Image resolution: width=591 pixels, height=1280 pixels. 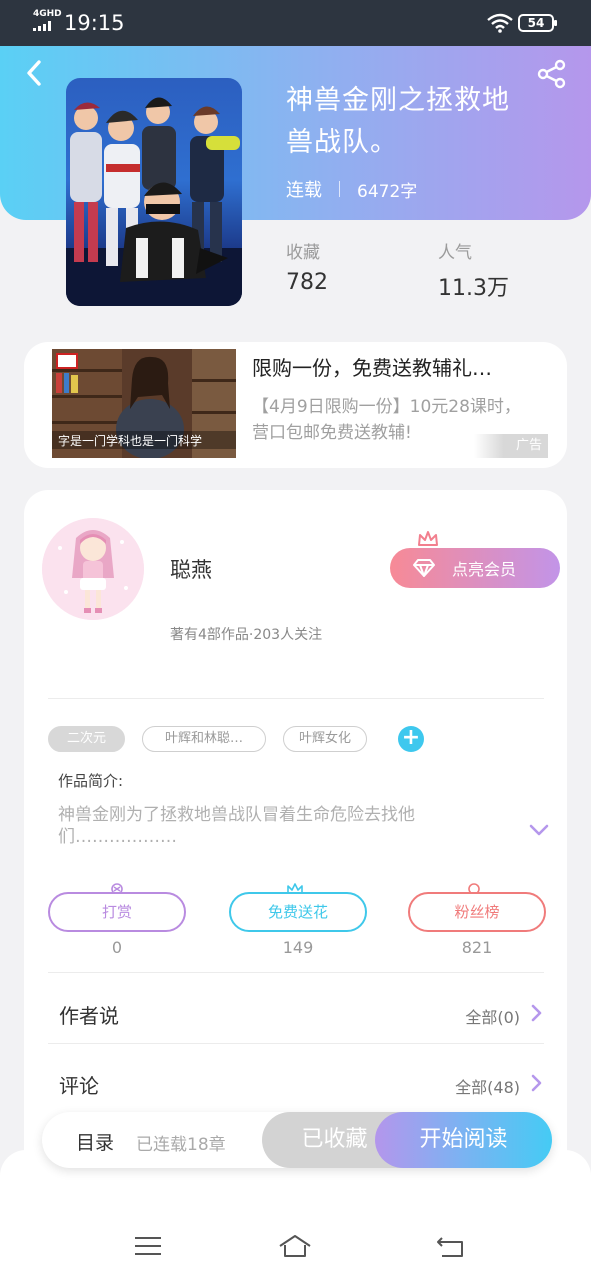 I want to click on reading-action-bar: 目录 已连载18章 已收藏 开始阅读, so click(x=297, y=1140).